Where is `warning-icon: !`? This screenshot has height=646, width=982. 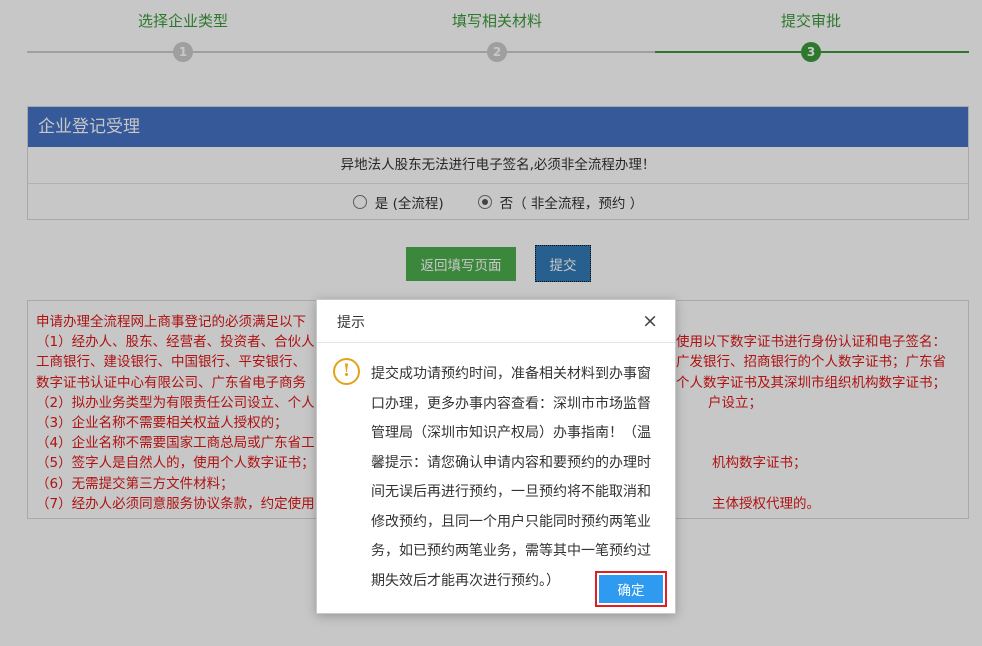 warning-icon: ! is located at coordinates (346, 371).